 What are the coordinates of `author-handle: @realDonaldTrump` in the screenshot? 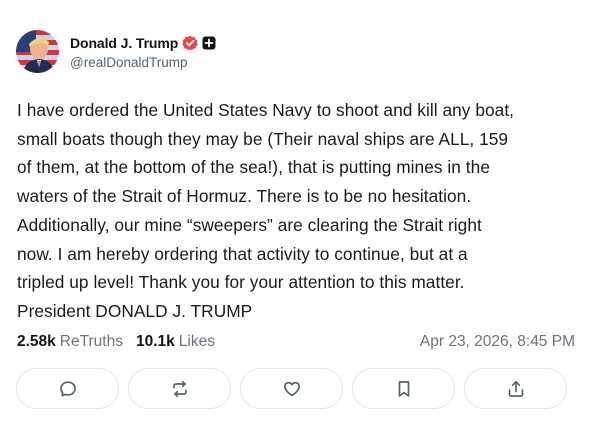 It's located at (143, 62).